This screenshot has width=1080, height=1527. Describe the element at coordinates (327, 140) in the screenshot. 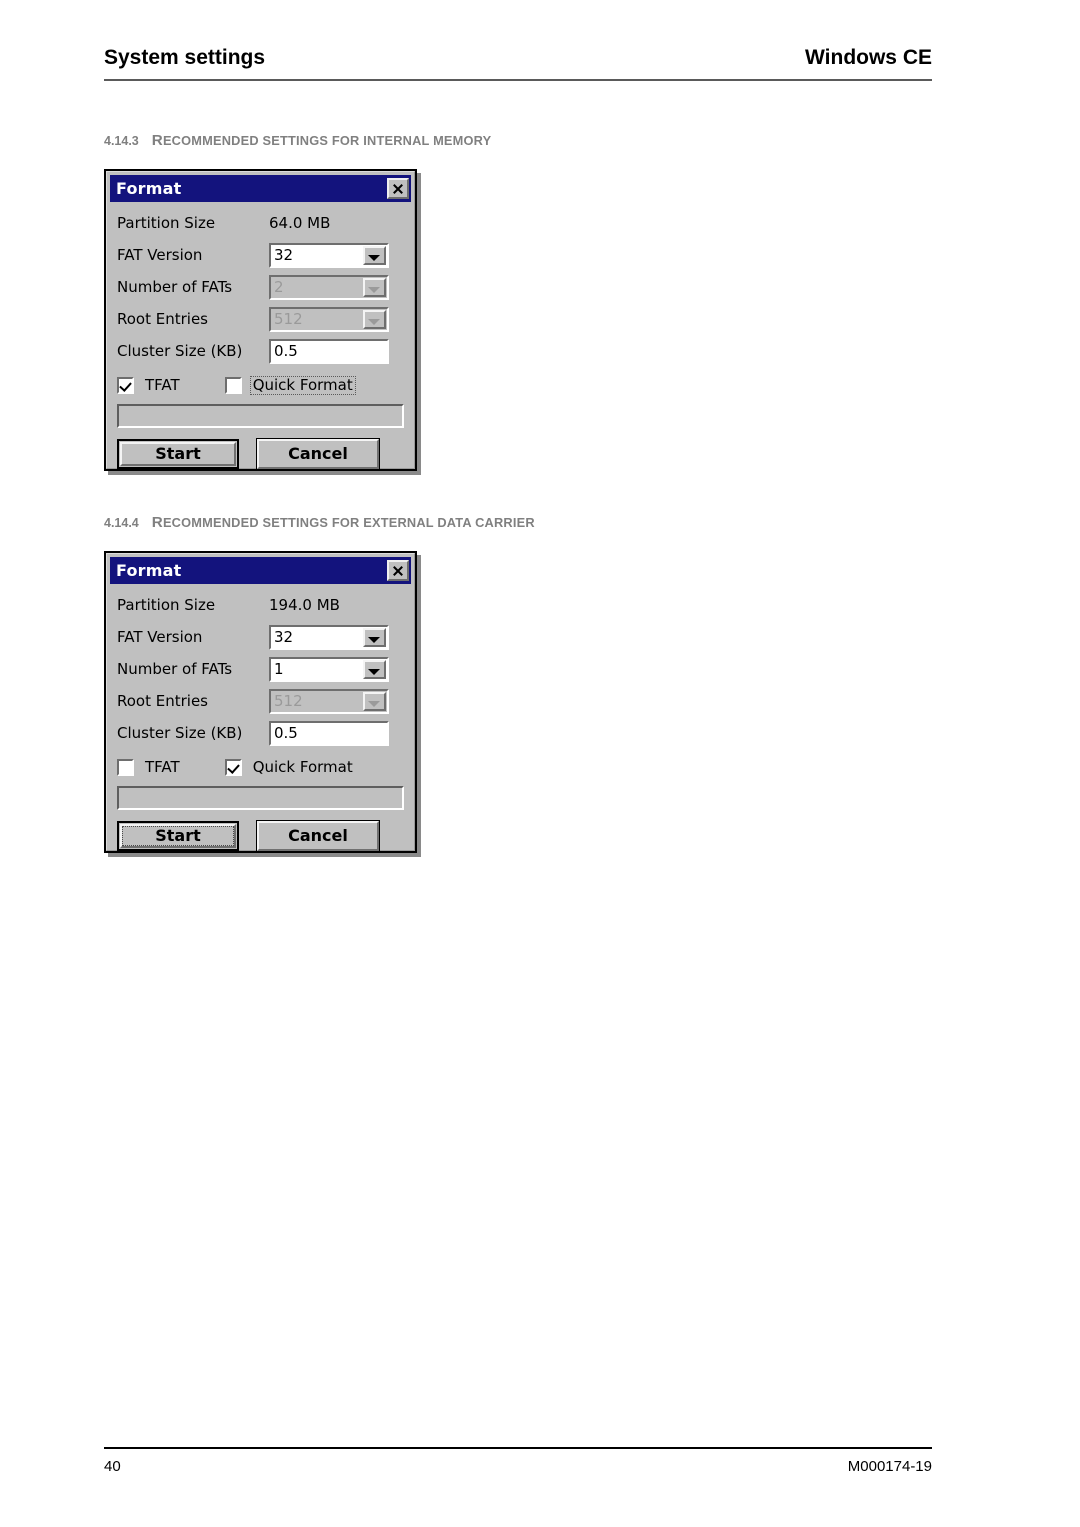

I see `section-title-rest: ECOMMENDED SETTINGS FOR INTERNAL MEMORY` at that location.